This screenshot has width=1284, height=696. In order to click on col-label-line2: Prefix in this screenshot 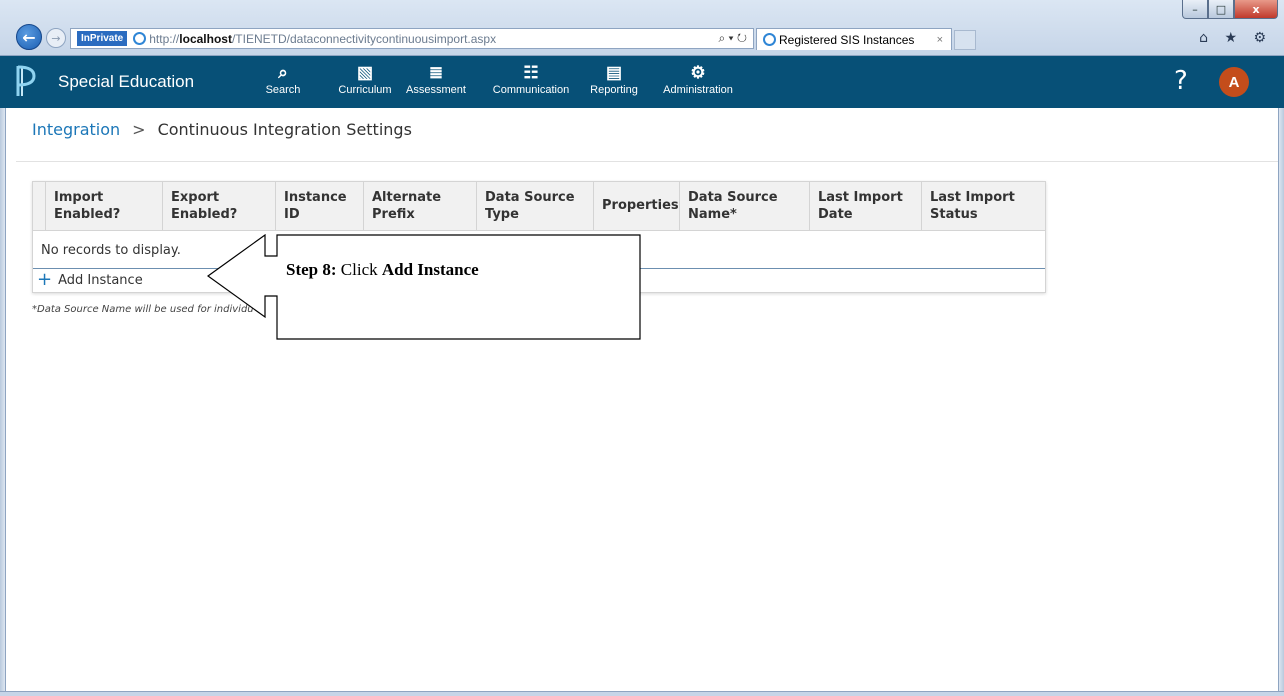, I will do `click(393, 214)`.